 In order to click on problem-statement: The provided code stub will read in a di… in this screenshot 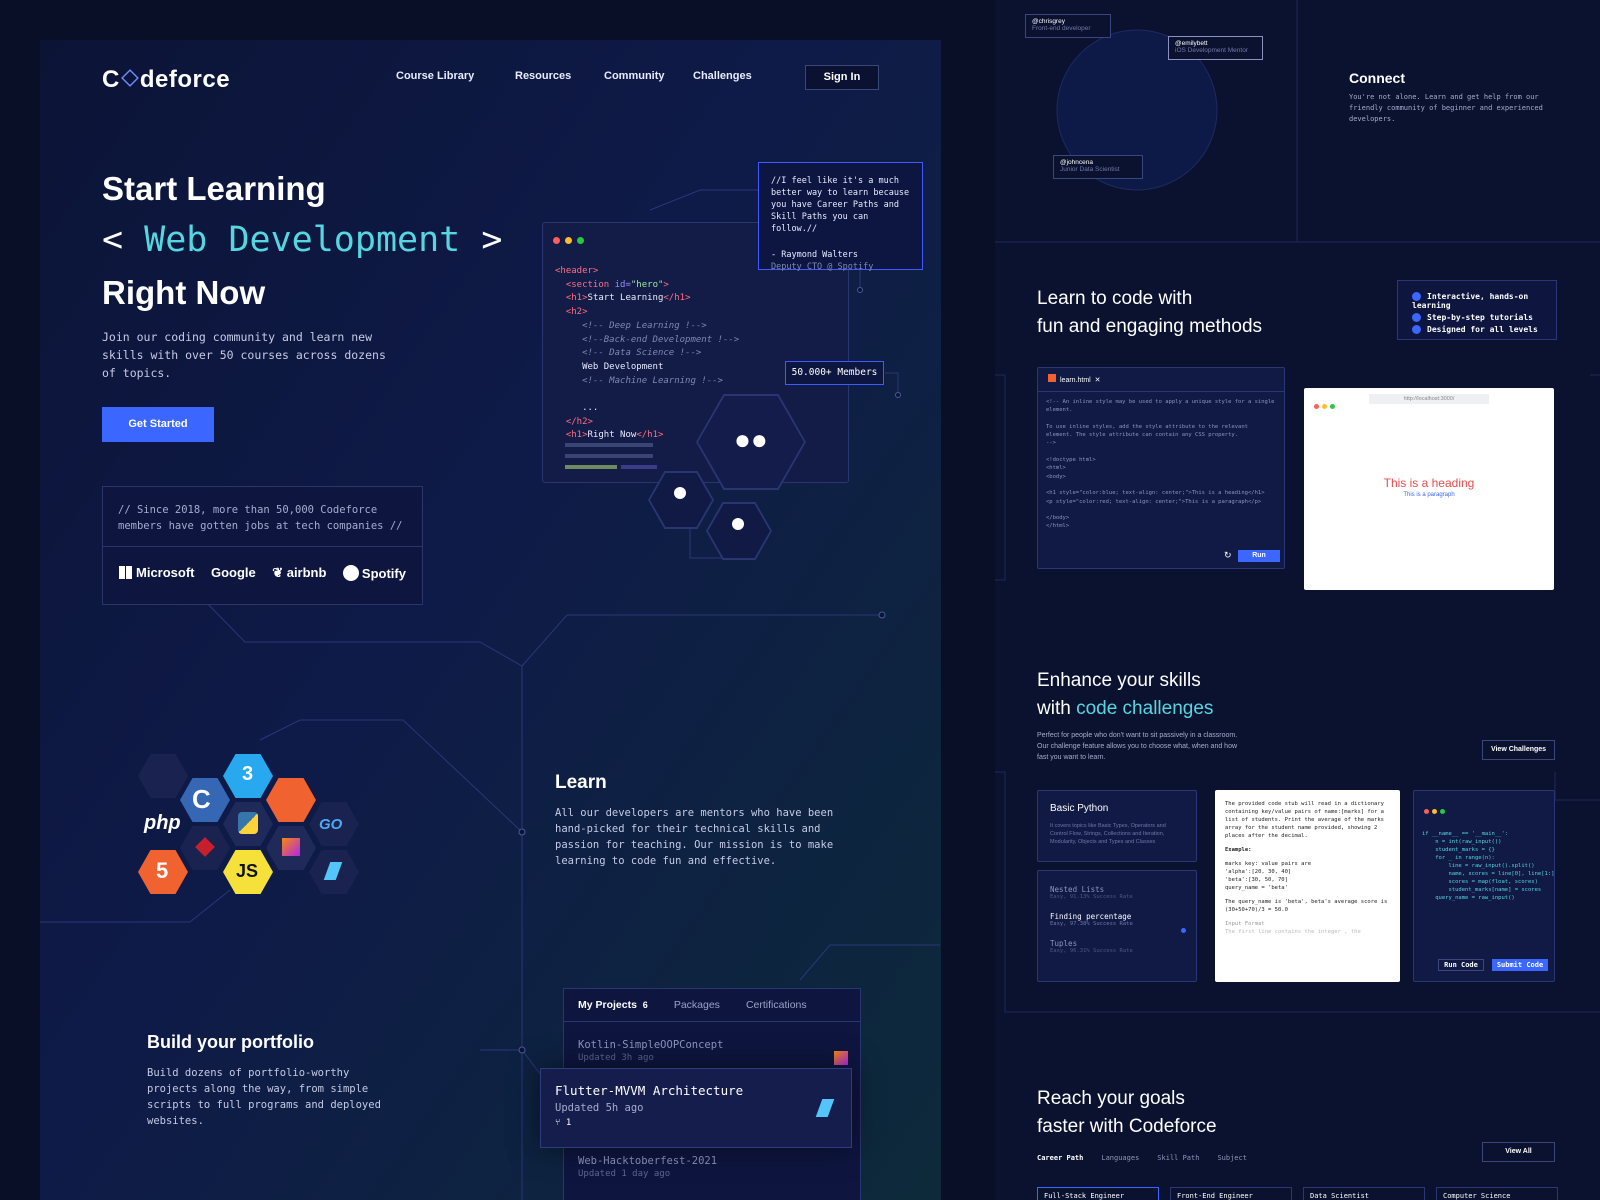, I will do `click(1307, 886)`.